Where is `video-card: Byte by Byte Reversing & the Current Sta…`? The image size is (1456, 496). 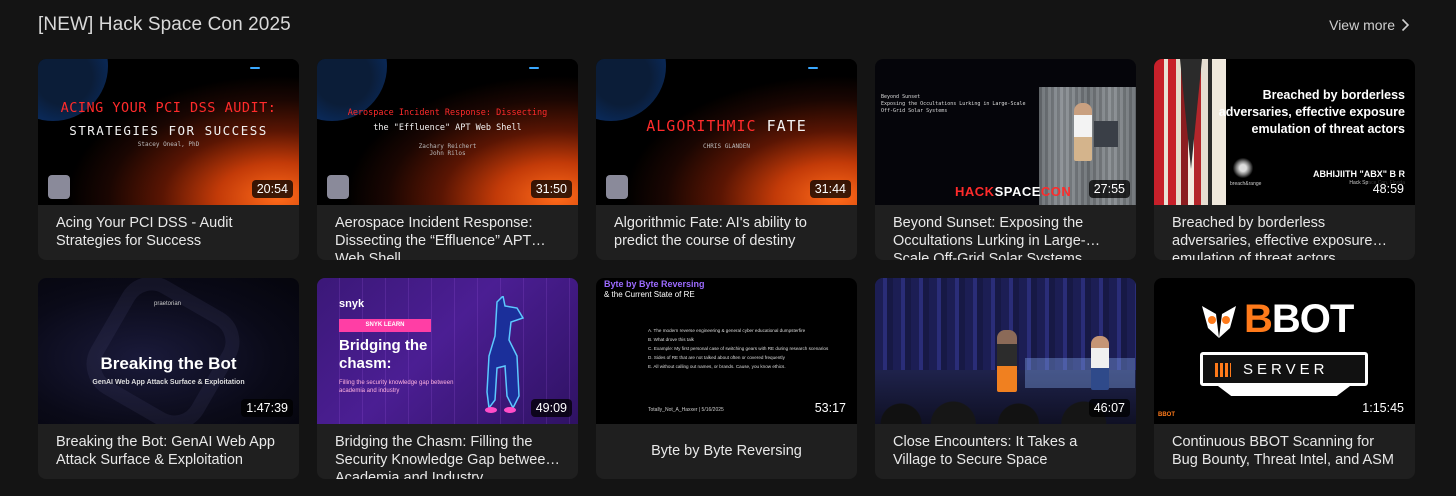
video-card: Byte by Byte Reversing & the Current Sta… is located at coordinates (726, 378).